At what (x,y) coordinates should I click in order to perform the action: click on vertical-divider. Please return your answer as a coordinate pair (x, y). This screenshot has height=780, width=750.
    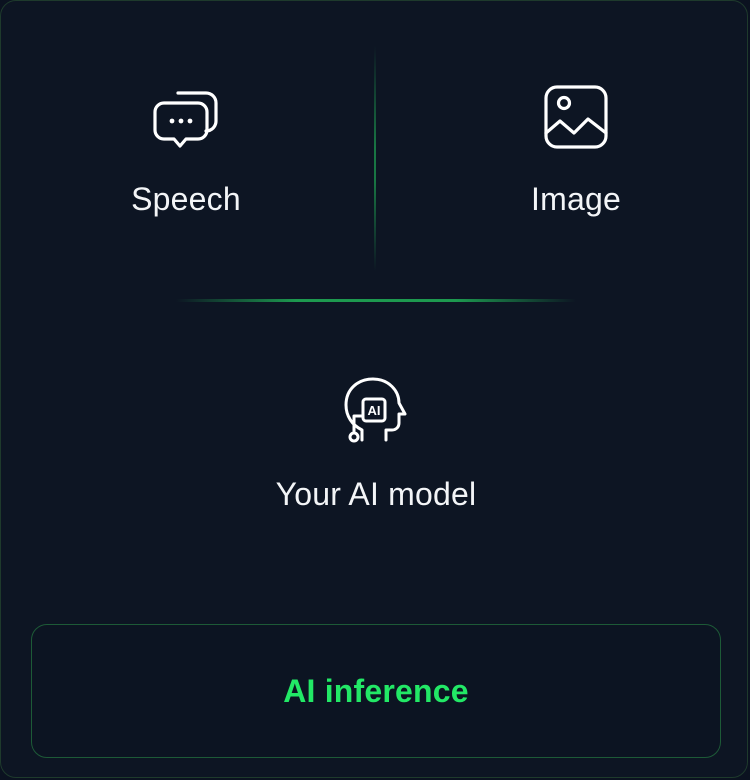
    Looking at the image, I should click on (375, 158).